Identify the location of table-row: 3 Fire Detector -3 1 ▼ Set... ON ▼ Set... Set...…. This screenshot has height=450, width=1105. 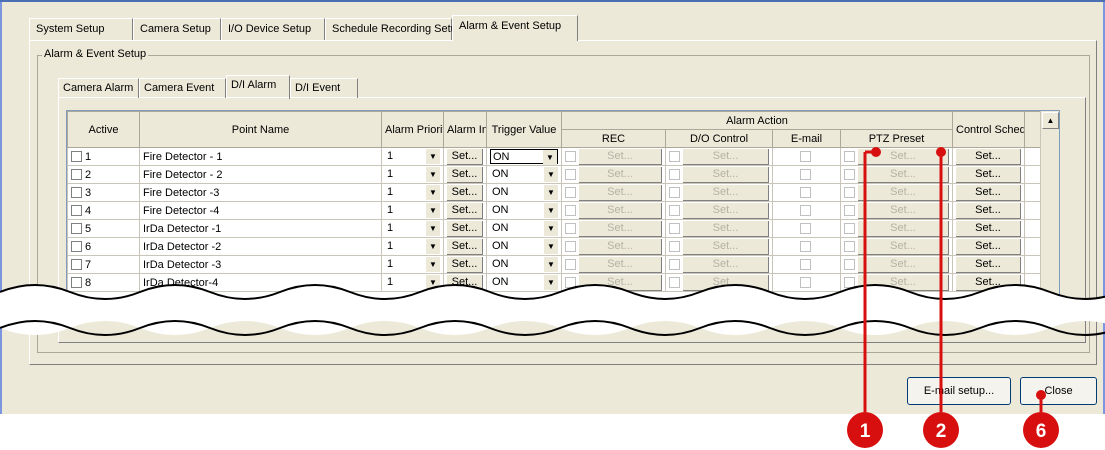
(563, 192).